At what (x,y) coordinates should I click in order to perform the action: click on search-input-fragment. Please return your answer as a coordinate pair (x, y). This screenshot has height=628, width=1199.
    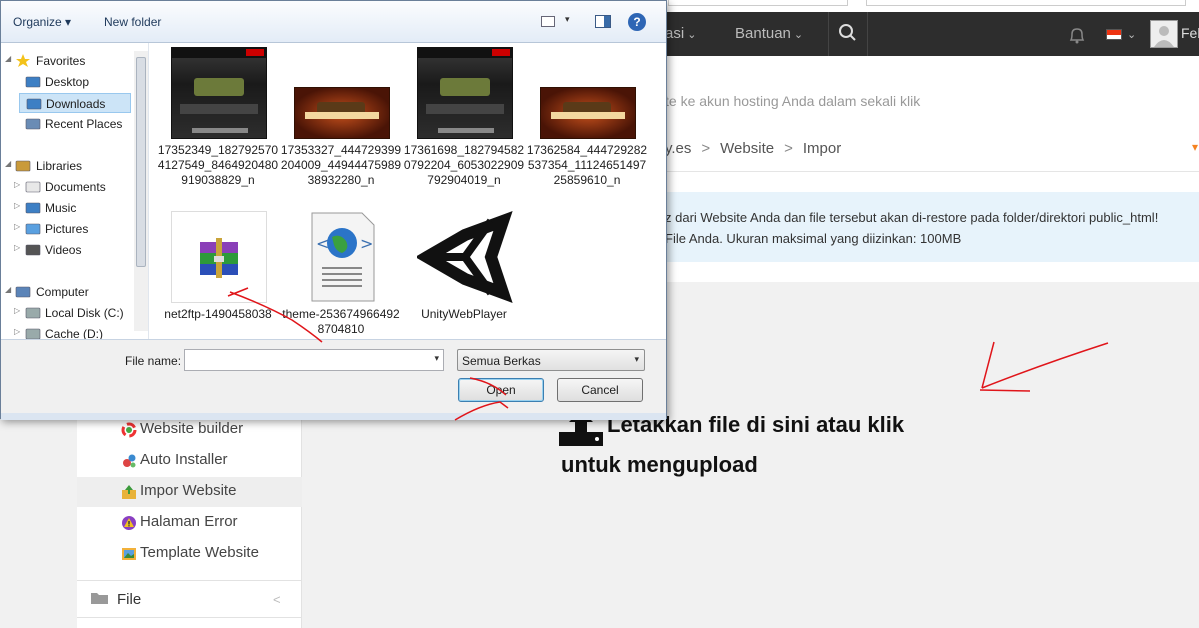
    Looking at the image, I should click on (1026, 3).